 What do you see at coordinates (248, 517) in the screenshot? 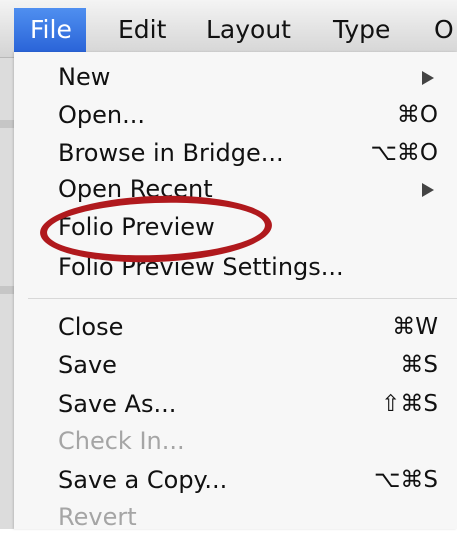
I see `menu-item-revert: Revert` at bounding box center [248, 517].